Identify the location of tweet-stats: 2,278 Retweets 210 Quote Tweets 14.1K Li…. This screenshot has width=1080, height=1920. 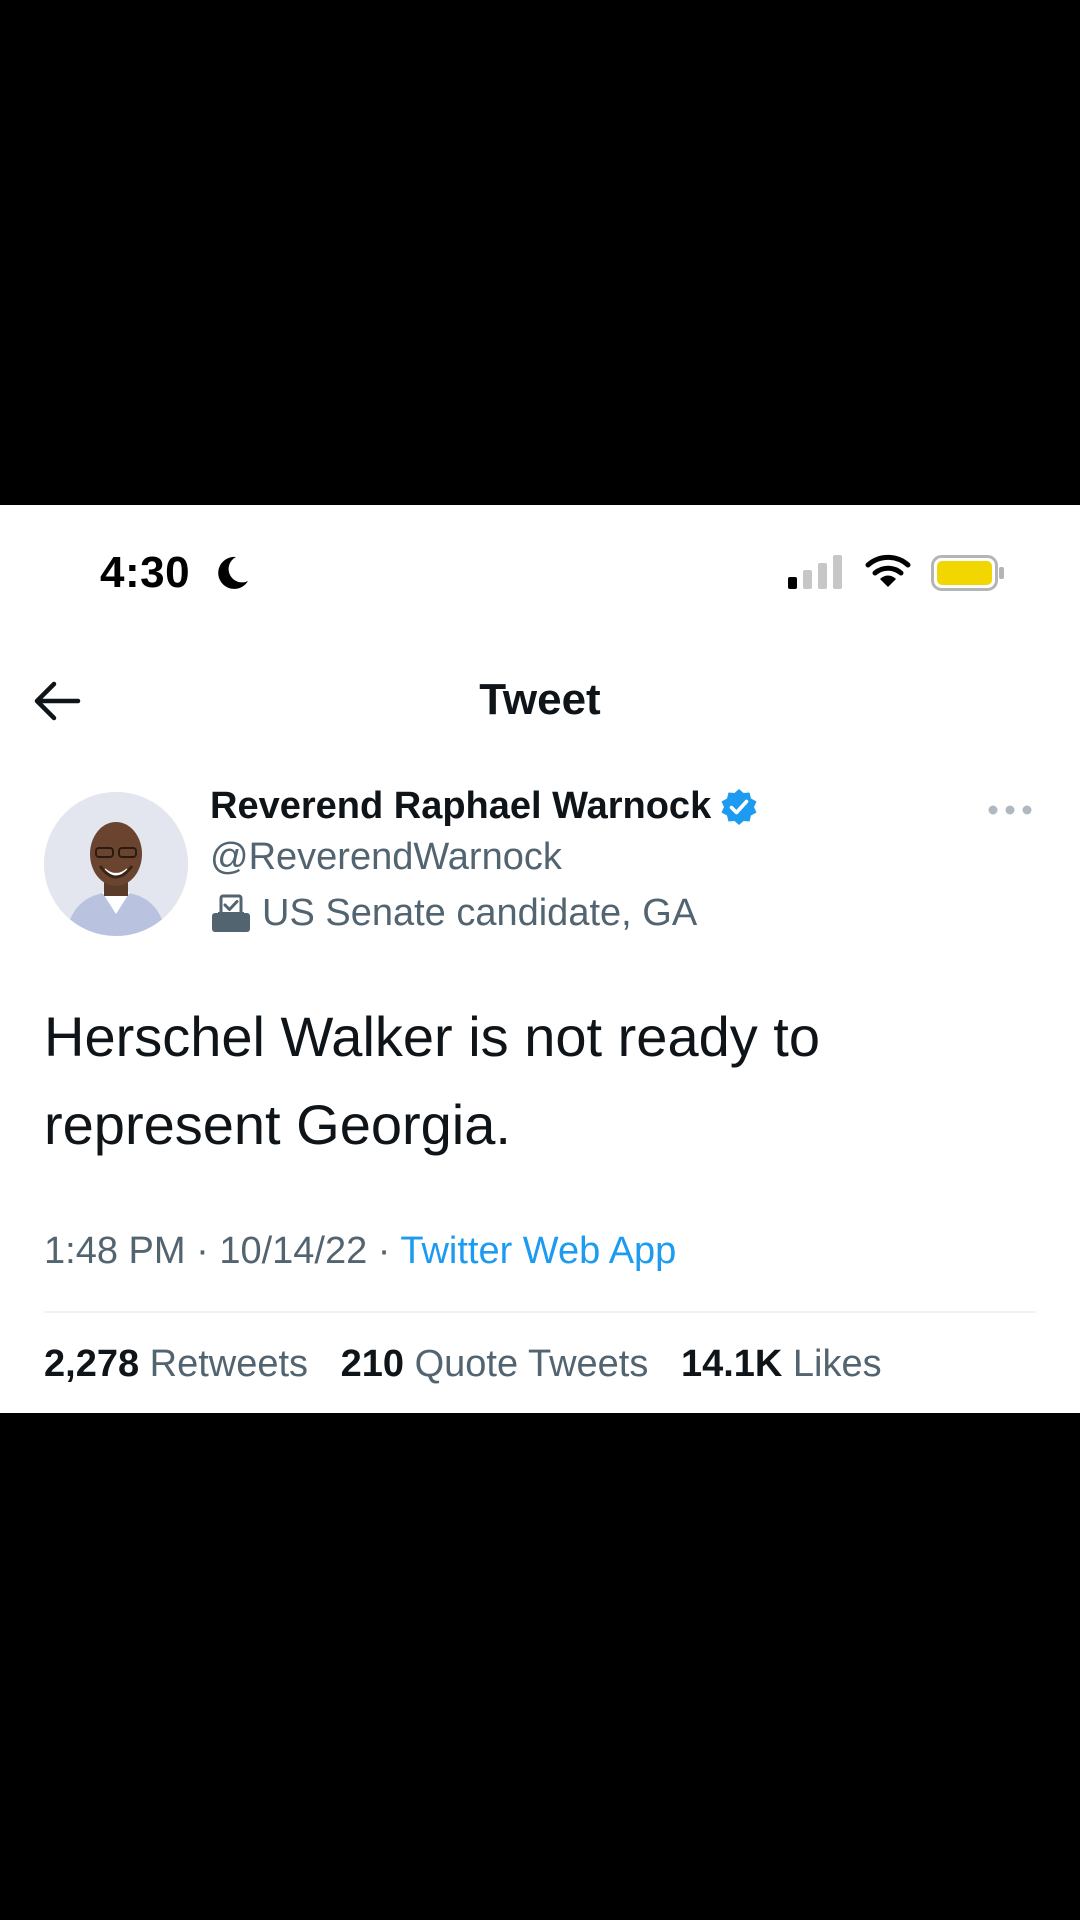
(474, 1364).